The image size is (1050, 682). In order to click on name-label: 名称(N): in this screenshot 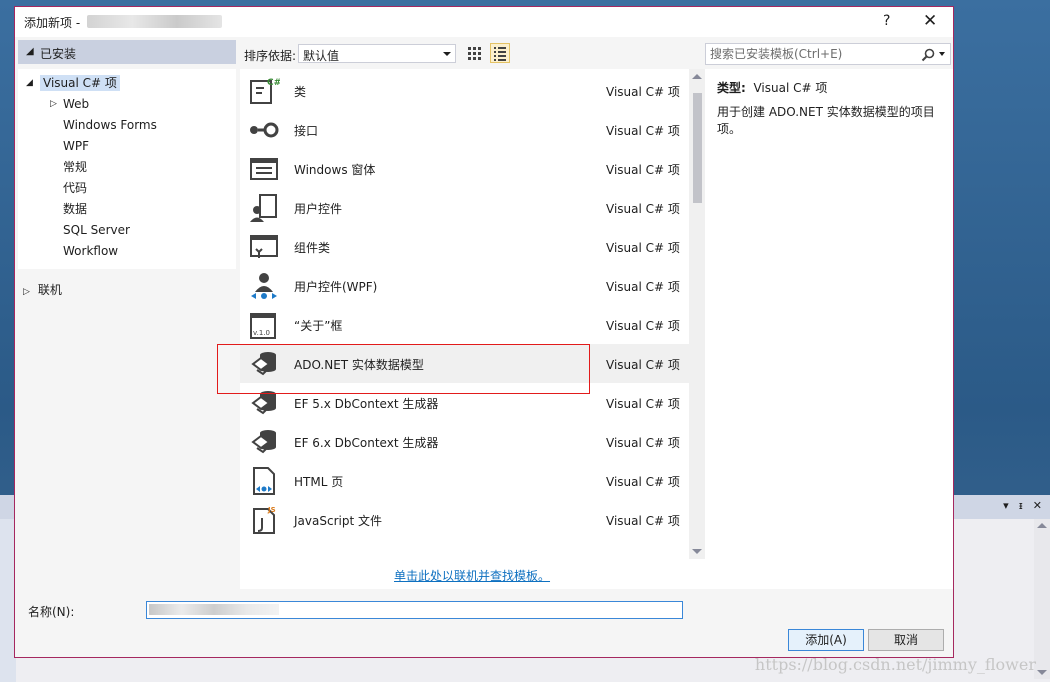, I will do `click(51, 612)`.